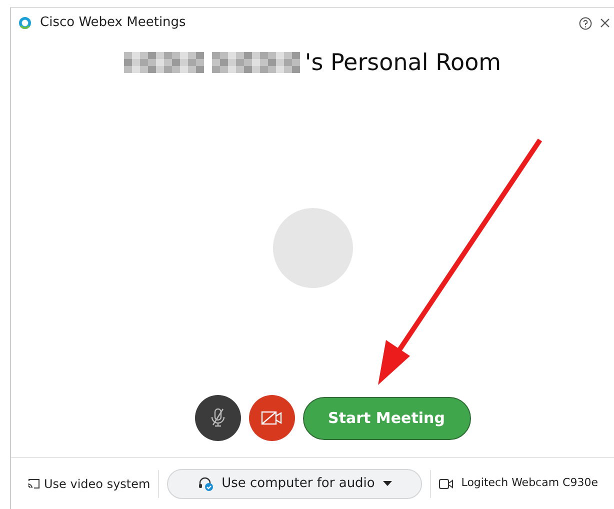 The height and width of the screenshot is (509, 614). Describe the element at coordinates (446, 483) in the screenshot. I see `camera-icon` at that location.